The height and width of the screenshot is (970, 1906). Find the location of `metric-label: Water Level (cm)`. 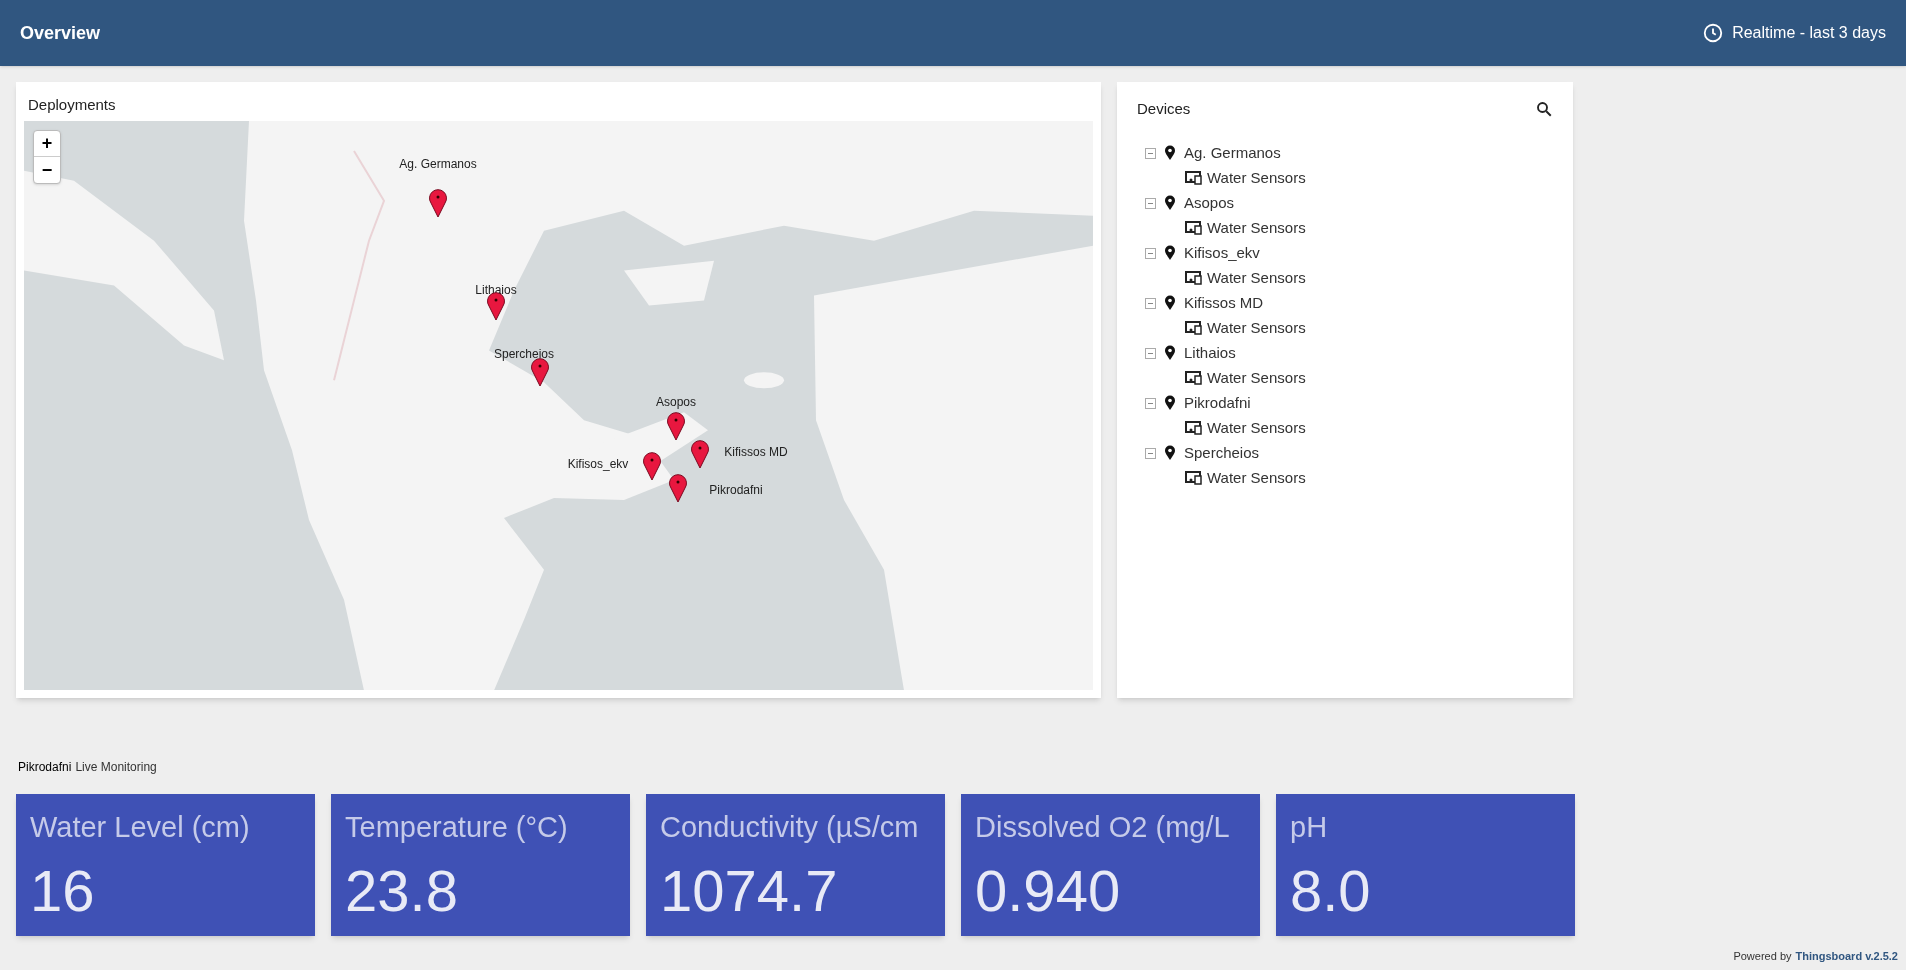

metric-label: Water Level (cm) is located at coordinates (140, 827).